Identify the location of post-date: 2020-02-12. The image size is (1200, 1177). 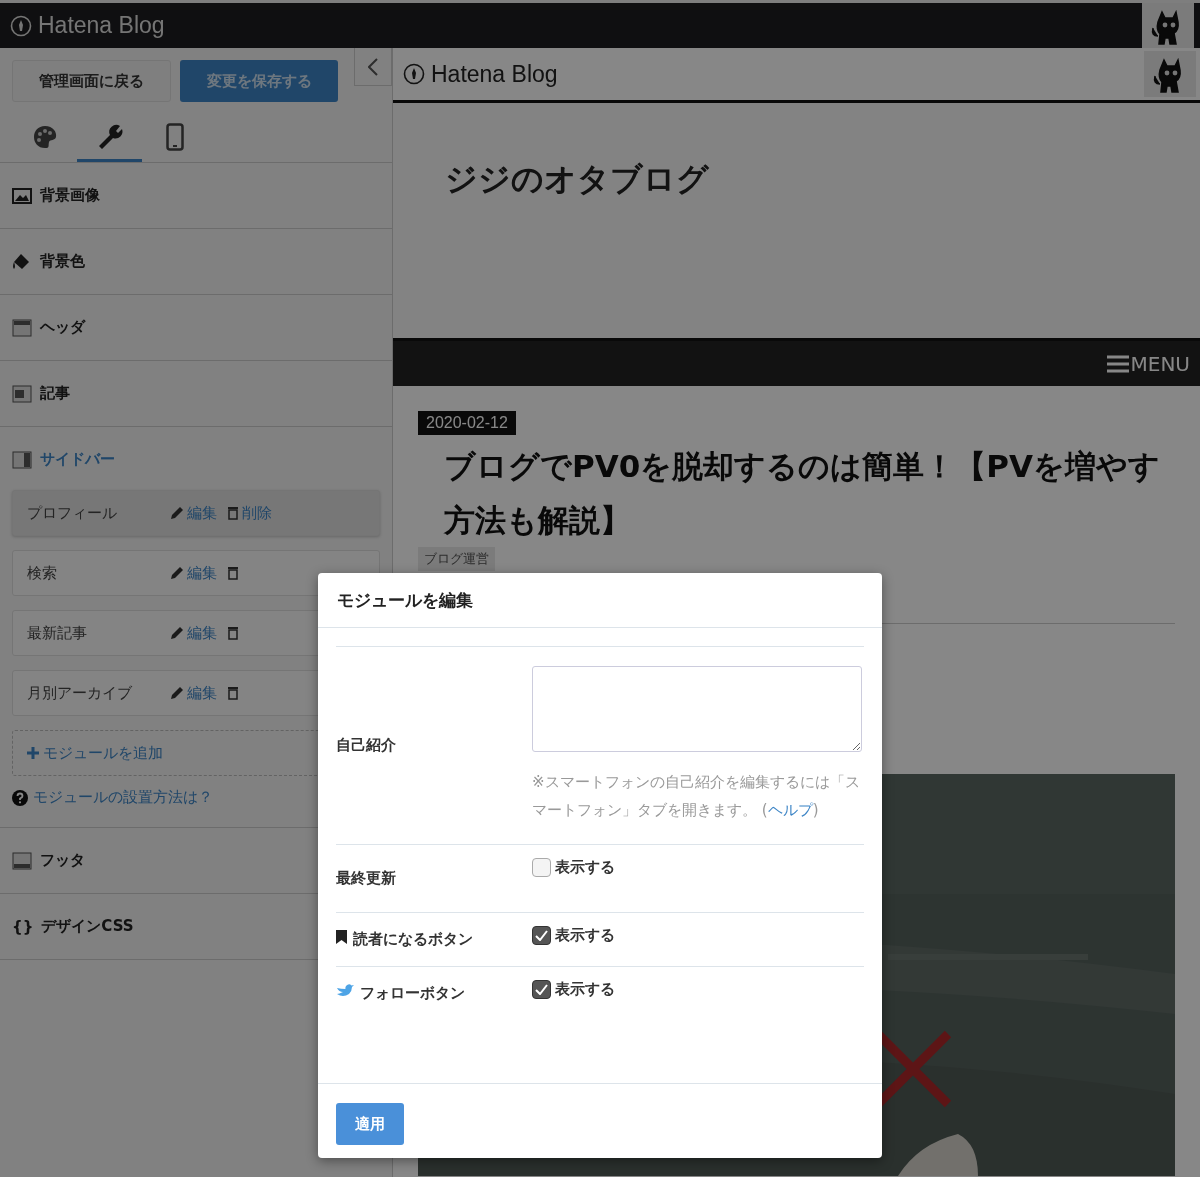
(467, 423).